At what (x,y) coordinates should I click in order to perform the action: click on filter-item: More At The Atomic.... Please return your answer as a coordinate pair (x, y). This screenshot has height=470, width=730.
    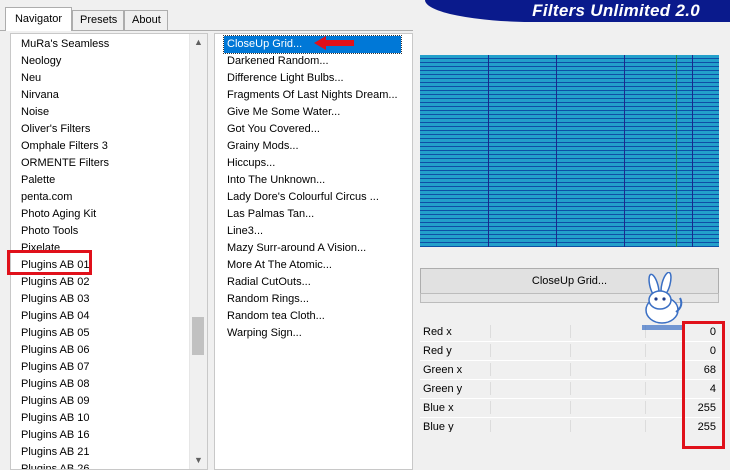
    Looking at the image, I should click on (312, 265).